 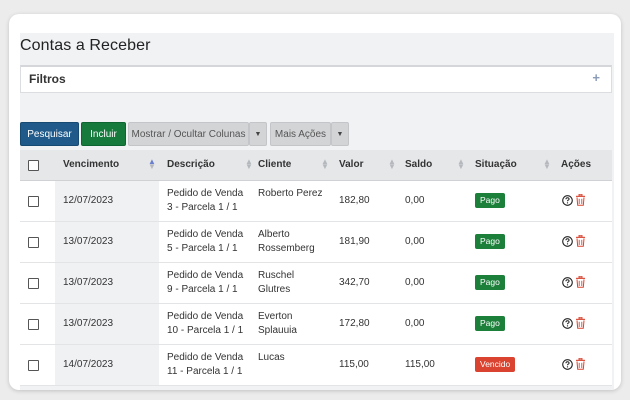 What do you see at coordinates (576, 164) in the screenshot?
I see `column-header-acoes: Ações` at bounding box center [576, 164].